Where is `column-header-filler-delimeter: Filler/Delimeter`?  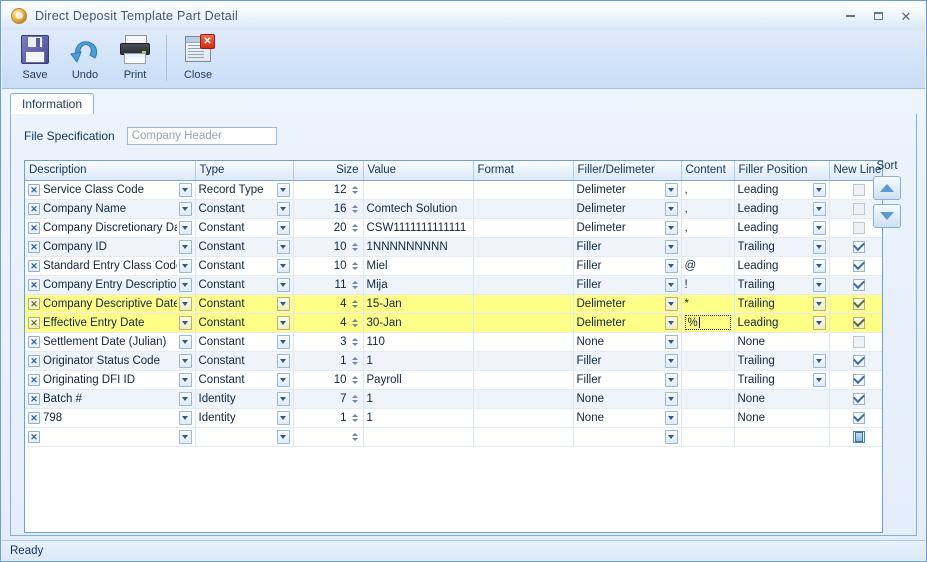 column-header-filler-delimeter: Filler/Delimeter is located at coordinates (627, 171).